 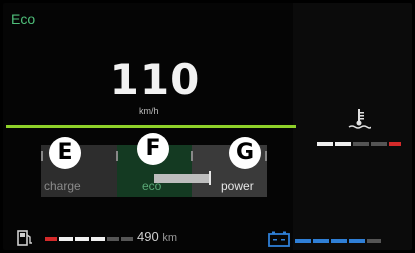 I want to click on battery-gauge, so click(x=340, y=242).